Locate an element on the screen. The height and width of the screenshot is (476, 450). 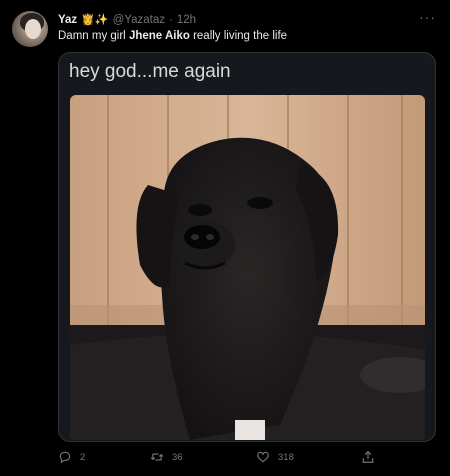
retweet-count: 36 is located at coordinates (177, 457).